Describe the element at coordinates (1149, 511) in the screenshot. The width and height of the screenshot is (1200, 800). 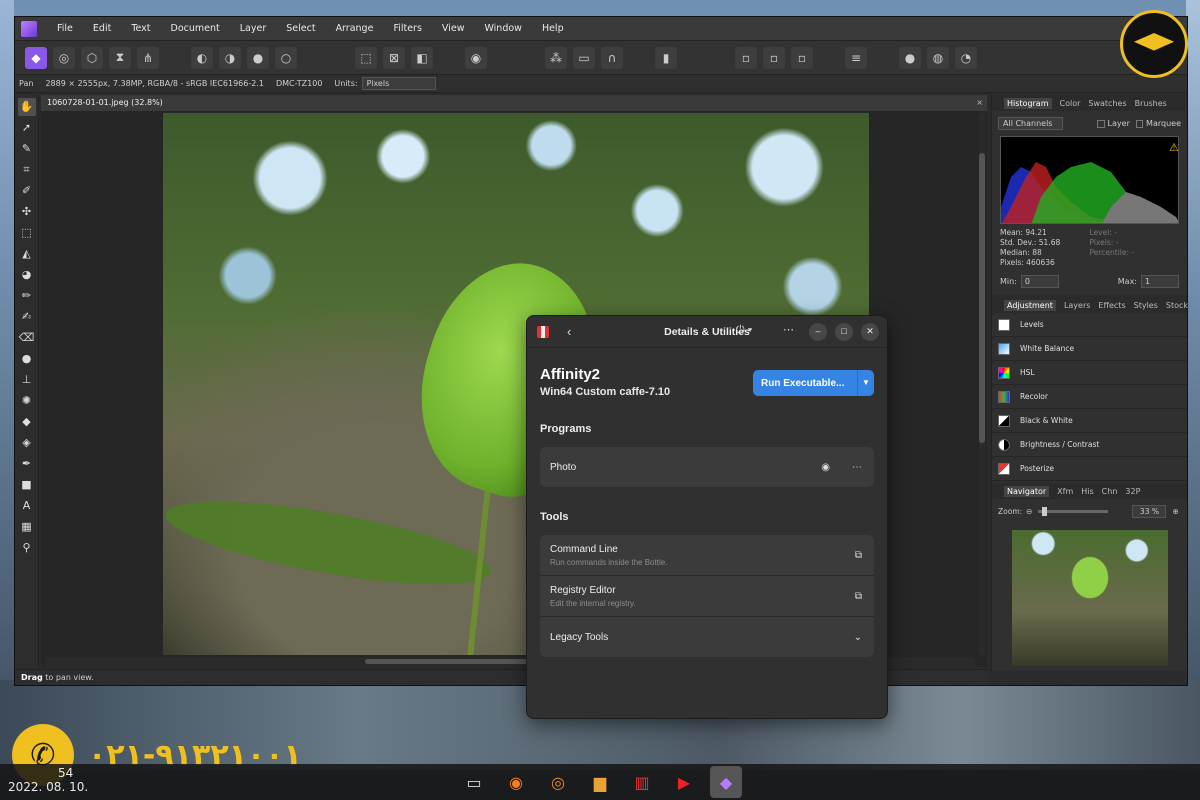
I see `zoom-input: 33 %` at that location.